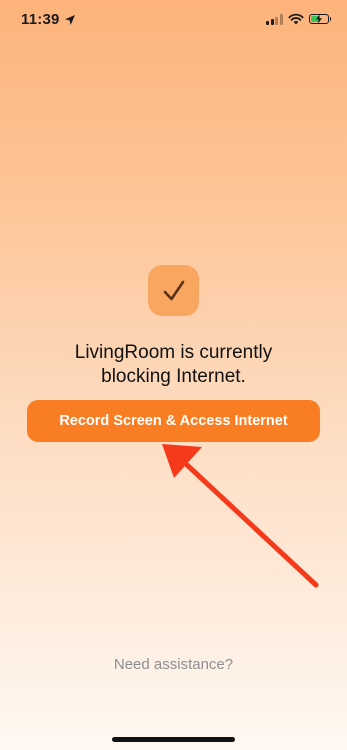 This screenshot has width=347, height=750. I want to click on wifi-icon, so click(295, 19).